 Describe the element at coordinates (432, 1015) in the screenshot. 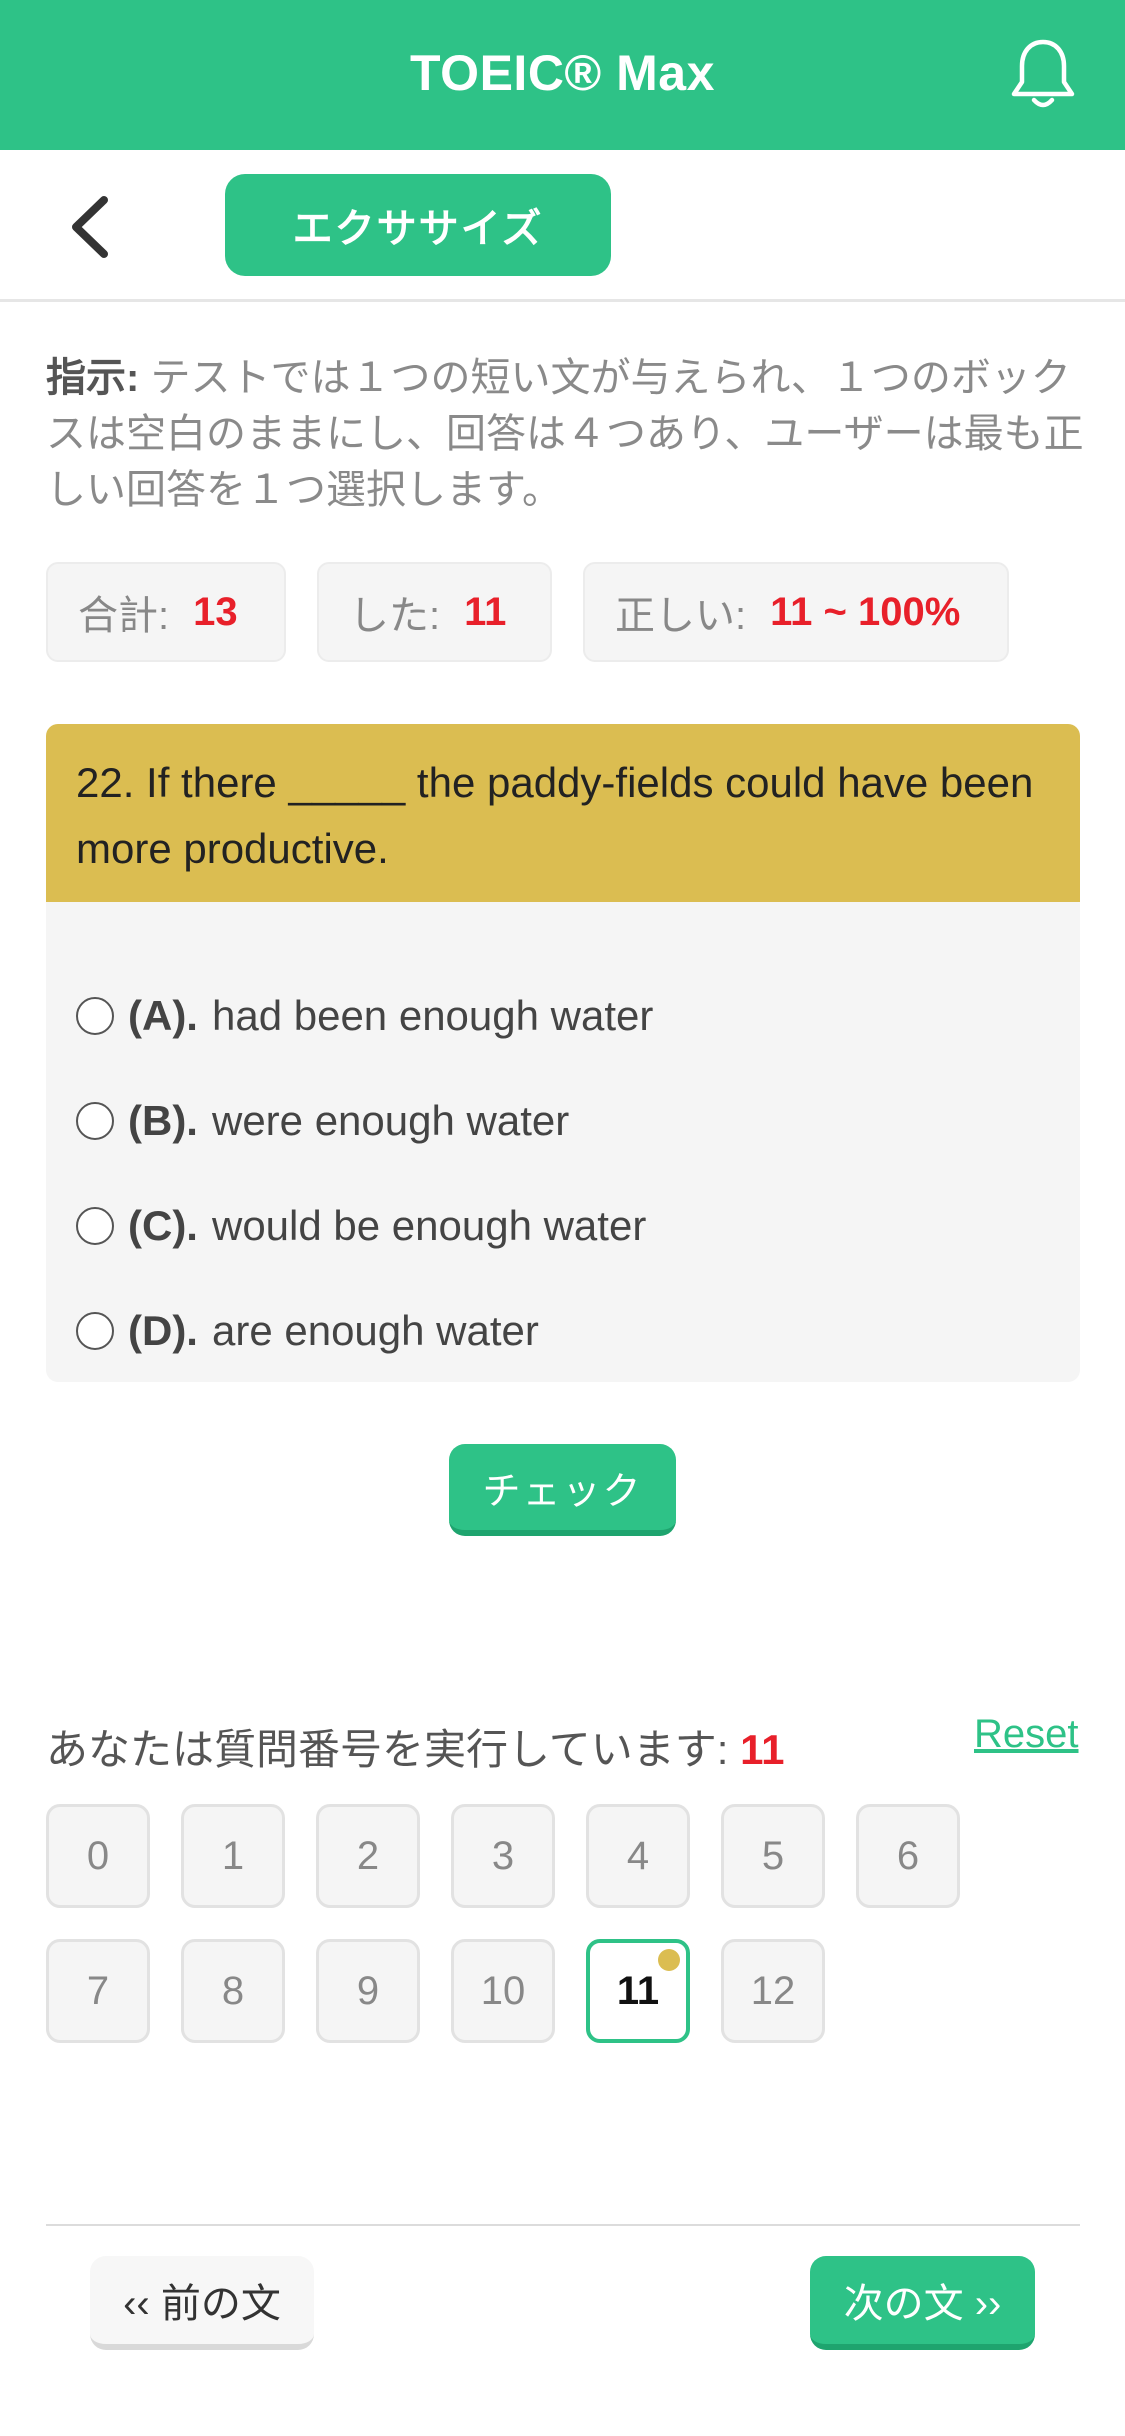

I see `option-text: had been enough water` at that location.